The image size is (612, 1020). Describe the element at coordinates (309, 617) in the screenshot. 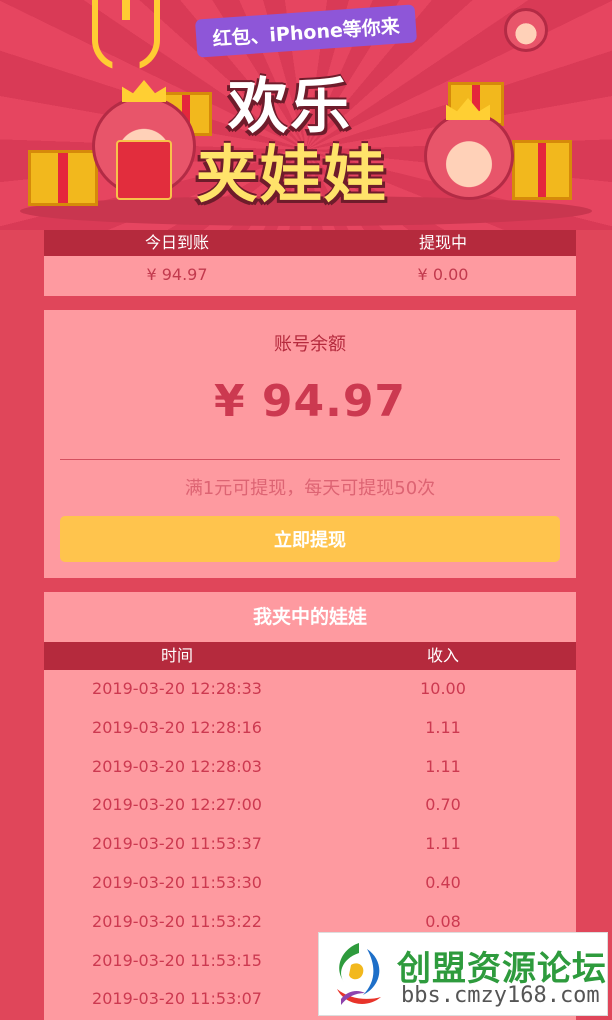

I see `records-title: 我夹中的娃娃` at that location.